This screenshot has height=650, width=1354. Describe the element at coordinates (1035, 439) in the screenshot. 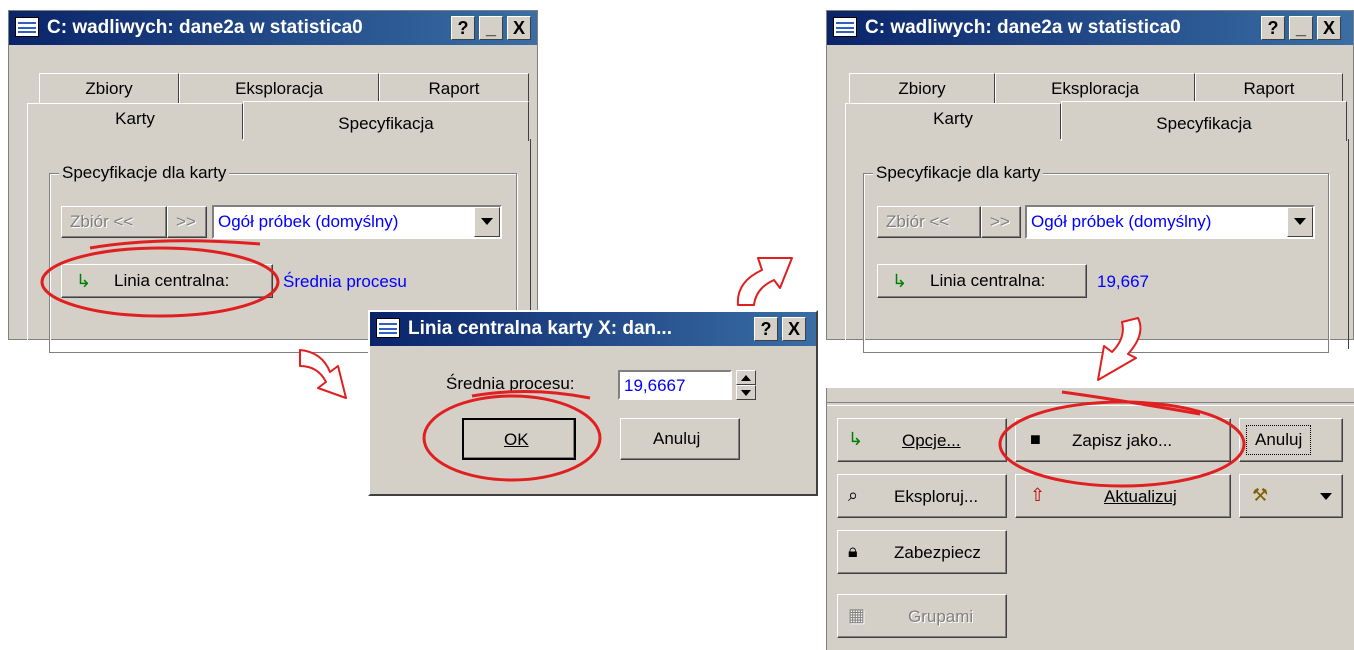

I see `floppy-disk-icon: ■` at that location.